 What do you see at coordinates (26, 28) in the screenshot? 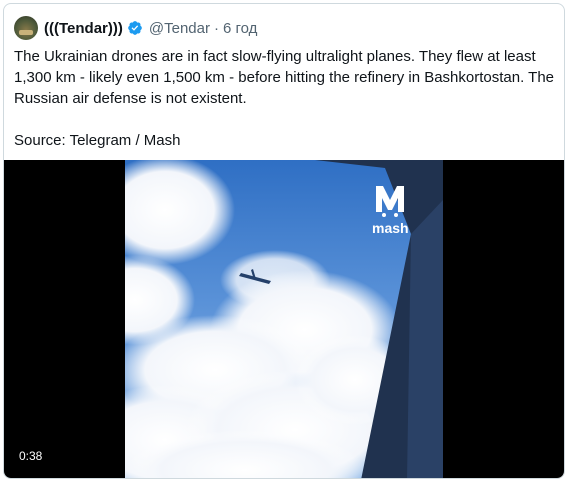
I see `avatar` at bounding box center [26, 28].